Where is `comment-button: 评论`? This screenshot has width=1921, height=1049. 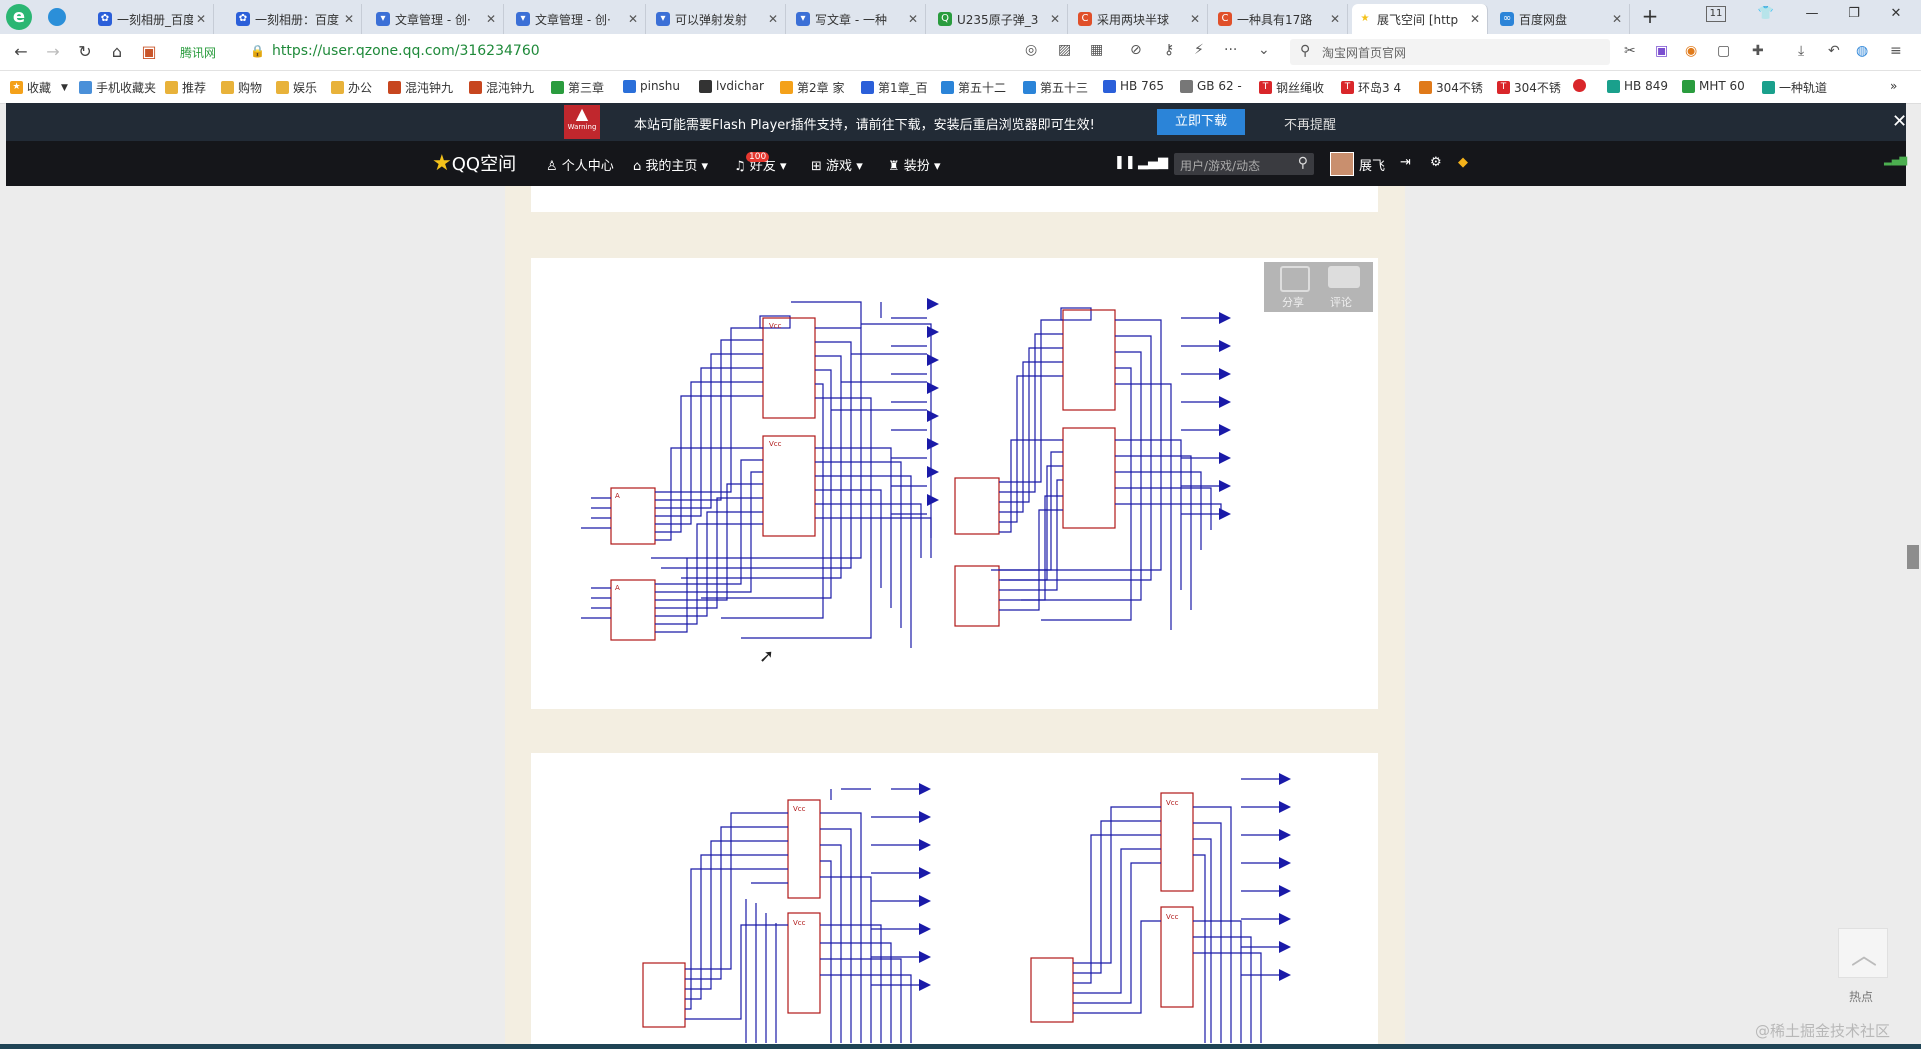 comment-button: 评论 is located at coordinates (1341, 302).